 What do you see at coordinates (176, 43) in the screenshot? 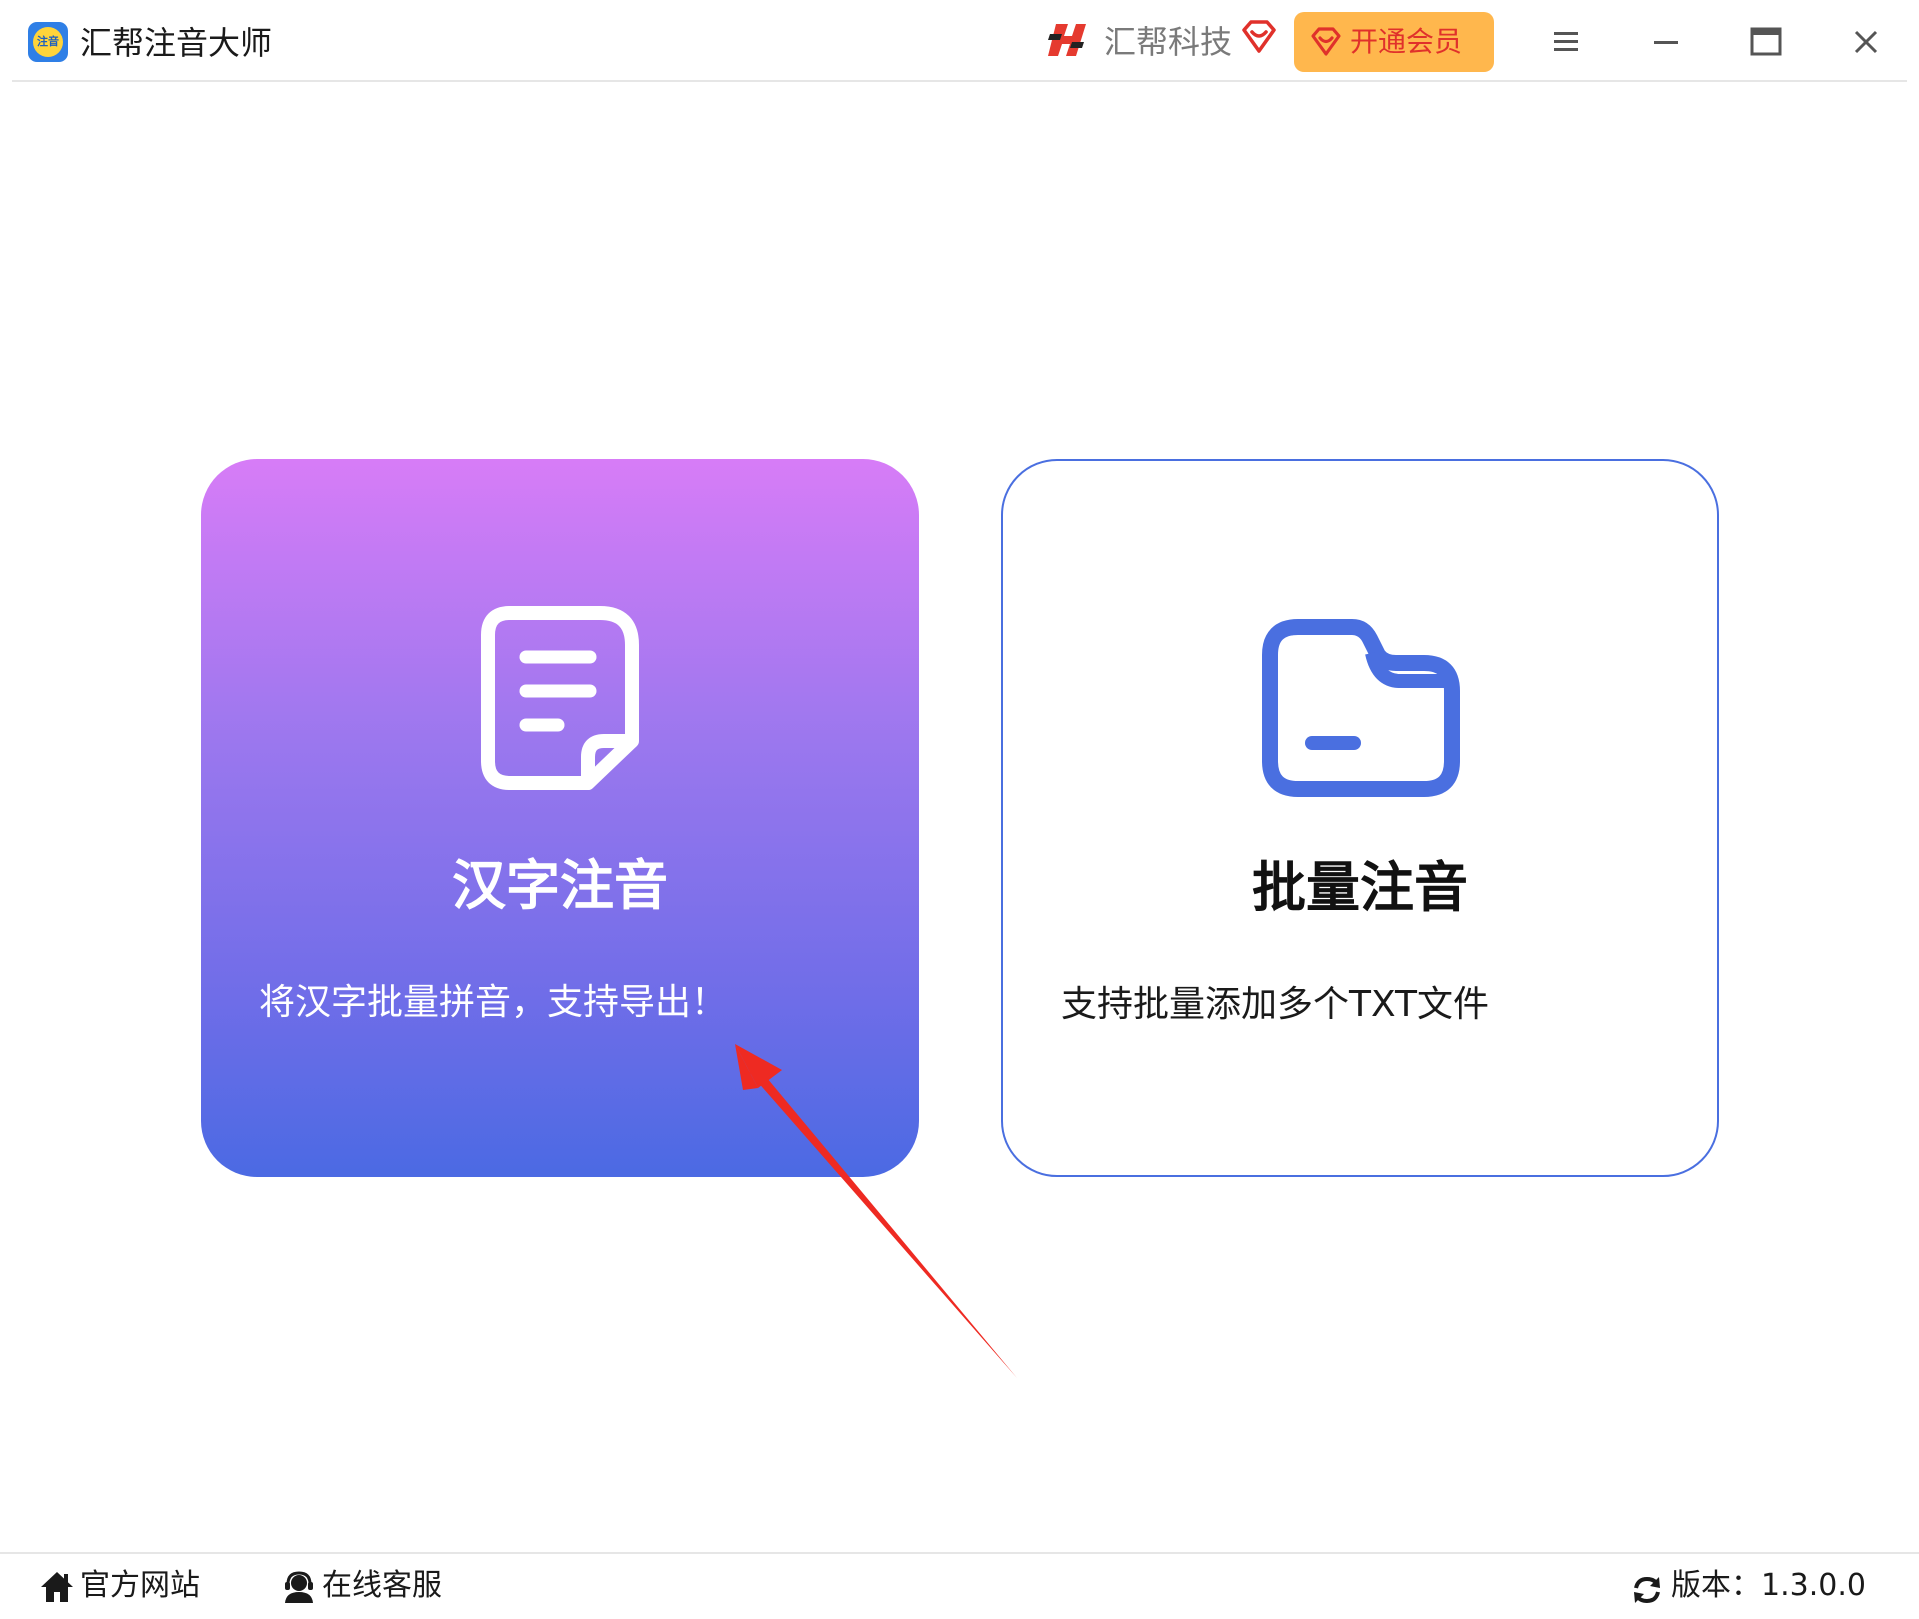
I see `app-title: 汇帮注音大师` at bounding box center [176, 43].